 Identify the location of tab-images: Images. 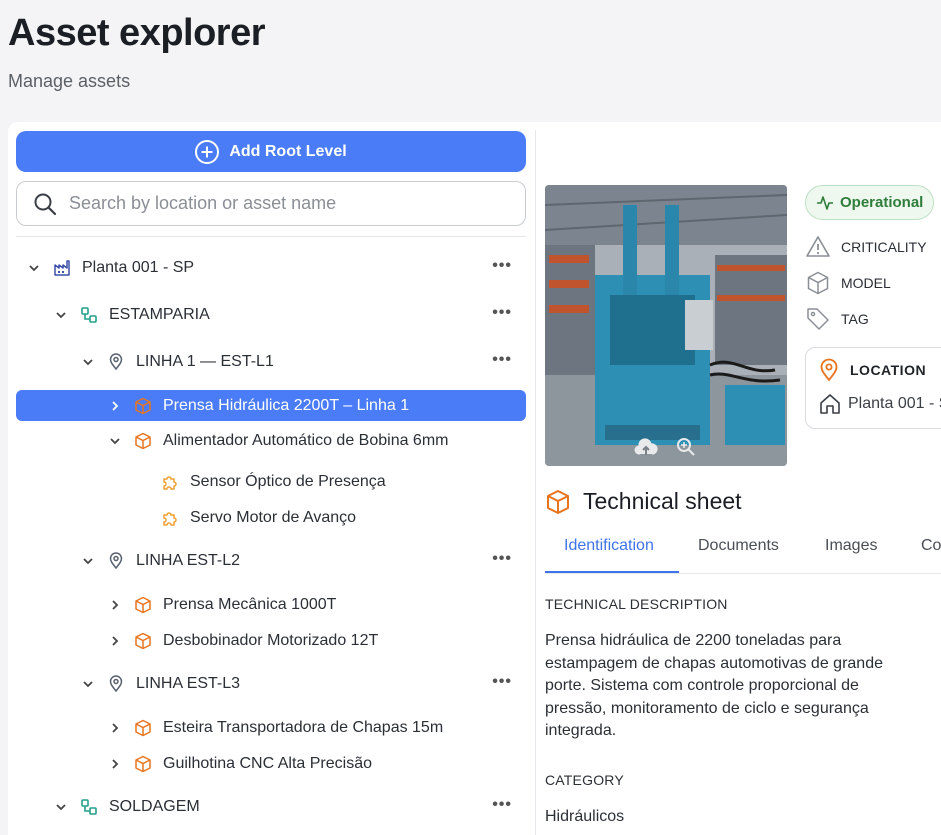
(851, 546).